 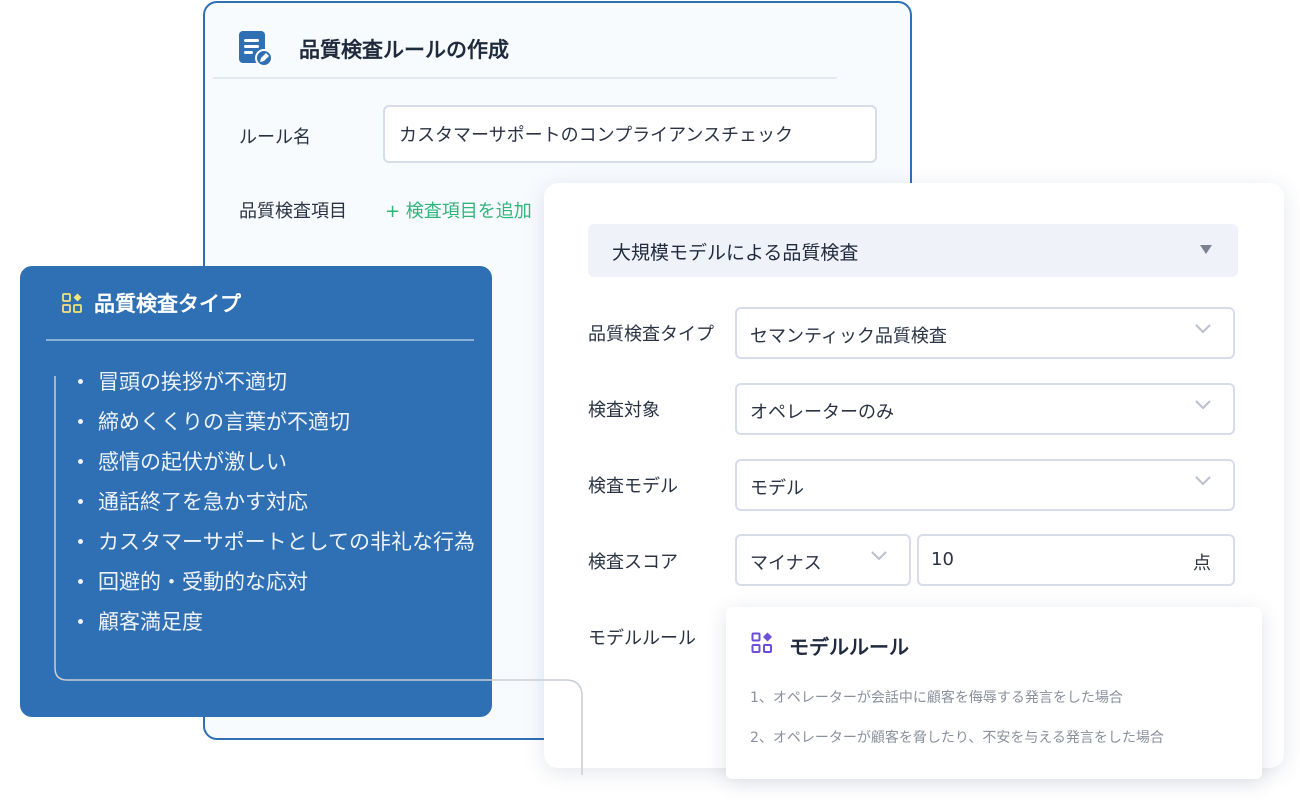 What do you see at coordinates (293, 211) in the screenshot?
I see `inspection-items-label: 品質検査項目` at bounding box center [293, 211].